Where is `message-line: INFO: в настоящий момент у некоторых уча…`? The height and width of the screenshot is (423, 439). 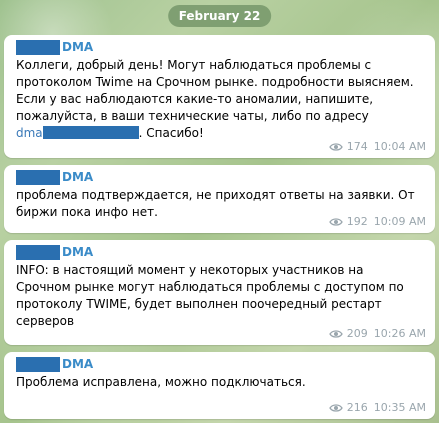 message-line: INFO: в настоящий момент у некоторых уча… is located at coordinates (190, 270).